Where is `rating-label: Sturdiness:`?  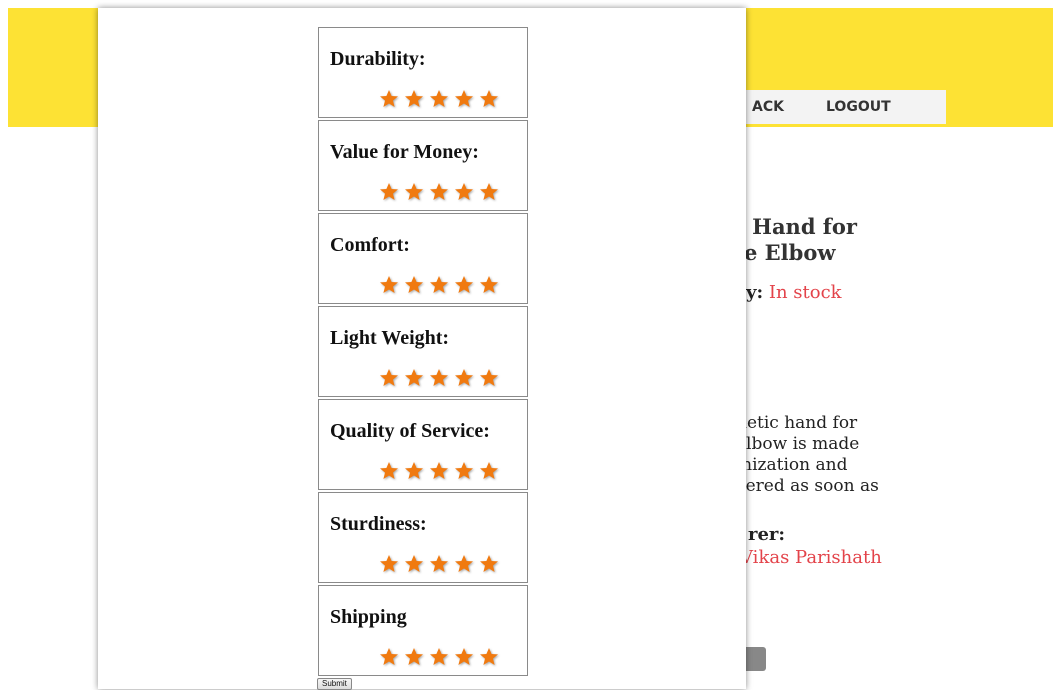
rating-label: Sturdiness: is located at coordinates (378, 524).